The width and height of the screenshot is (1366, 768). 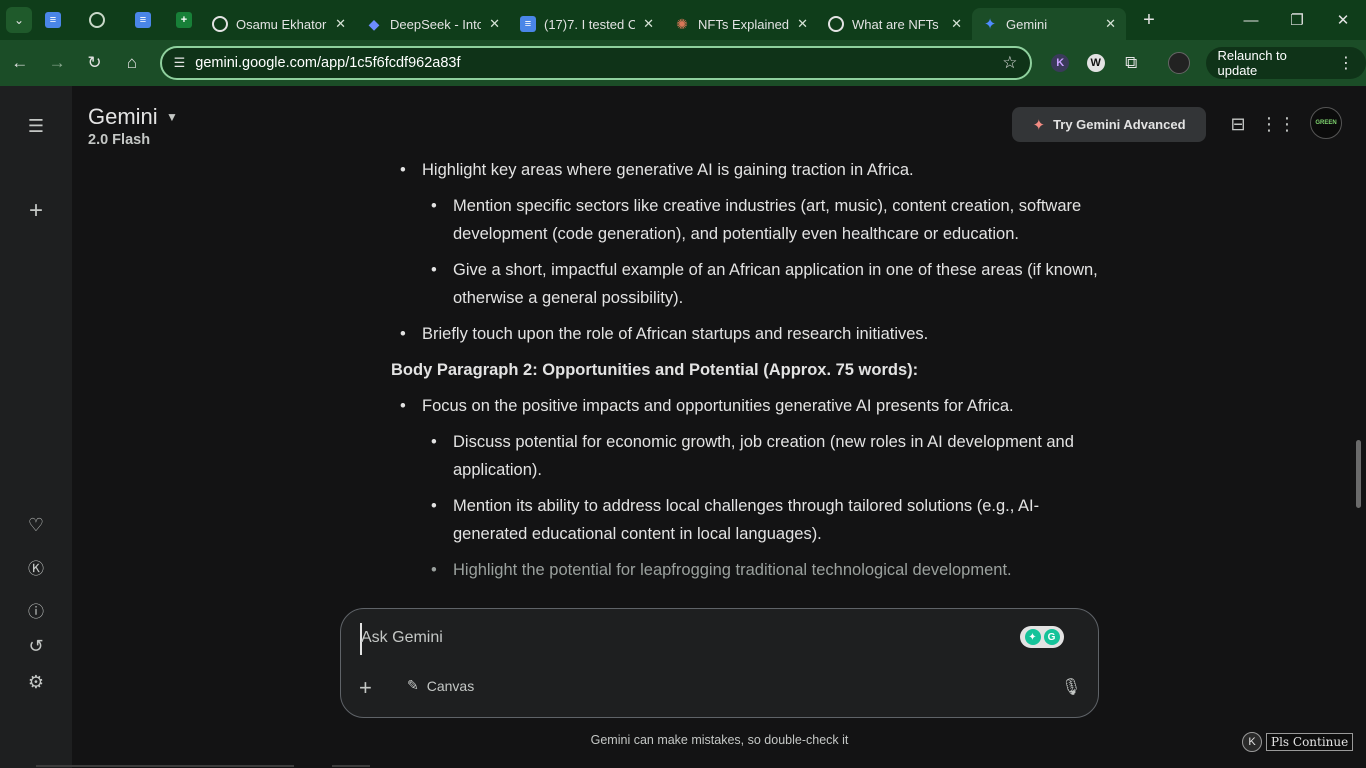 I want to click on try-advanced-label: Try Gemini Advanced, so click(x=1119, y=124).